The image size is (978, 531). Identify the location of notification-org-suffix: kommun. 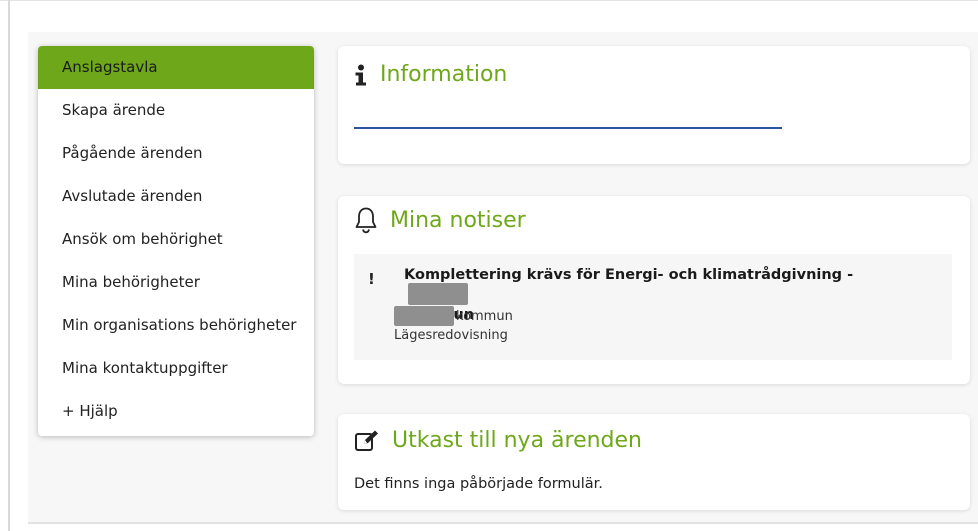
(484, 316).